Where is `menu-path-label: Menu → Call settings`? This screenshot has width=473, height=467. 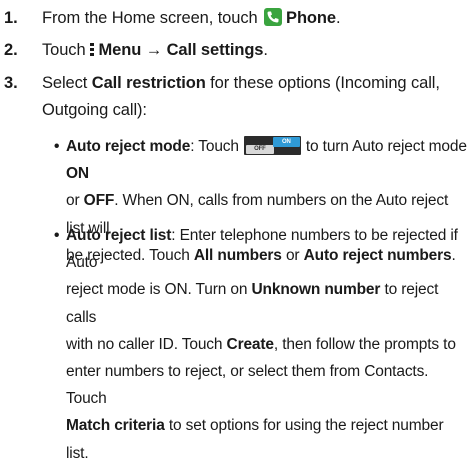
menu-path-label: Menu → Call settings is located at coordinates (181, 50).